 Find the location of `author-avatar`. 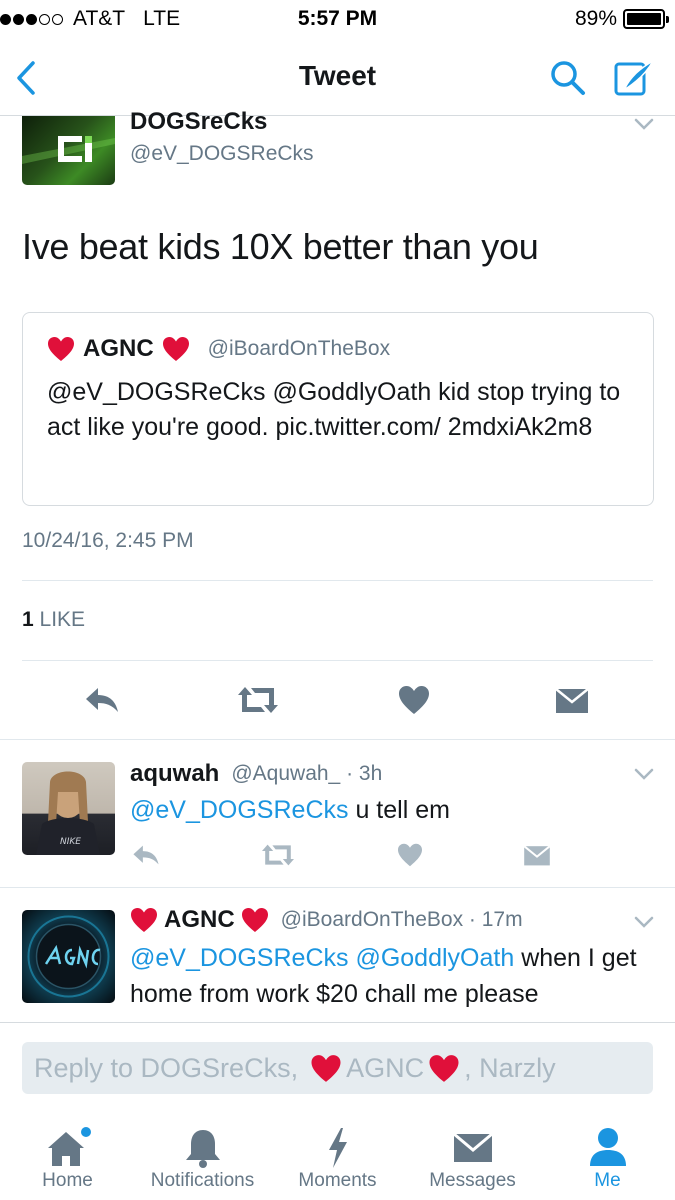

author-avatar is located at coordinates (68, 150).